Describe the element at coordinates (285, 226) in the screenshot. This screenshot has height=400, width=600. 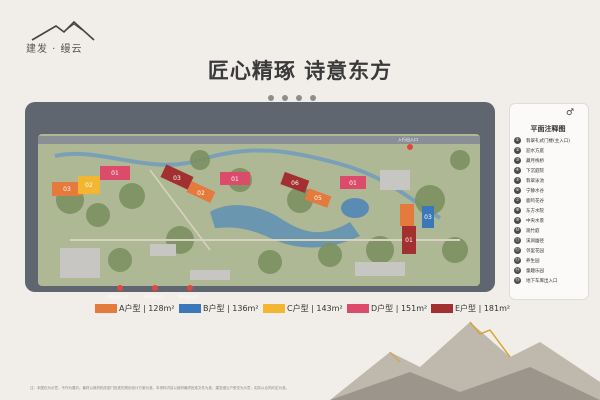
I see `central-water` at that location.